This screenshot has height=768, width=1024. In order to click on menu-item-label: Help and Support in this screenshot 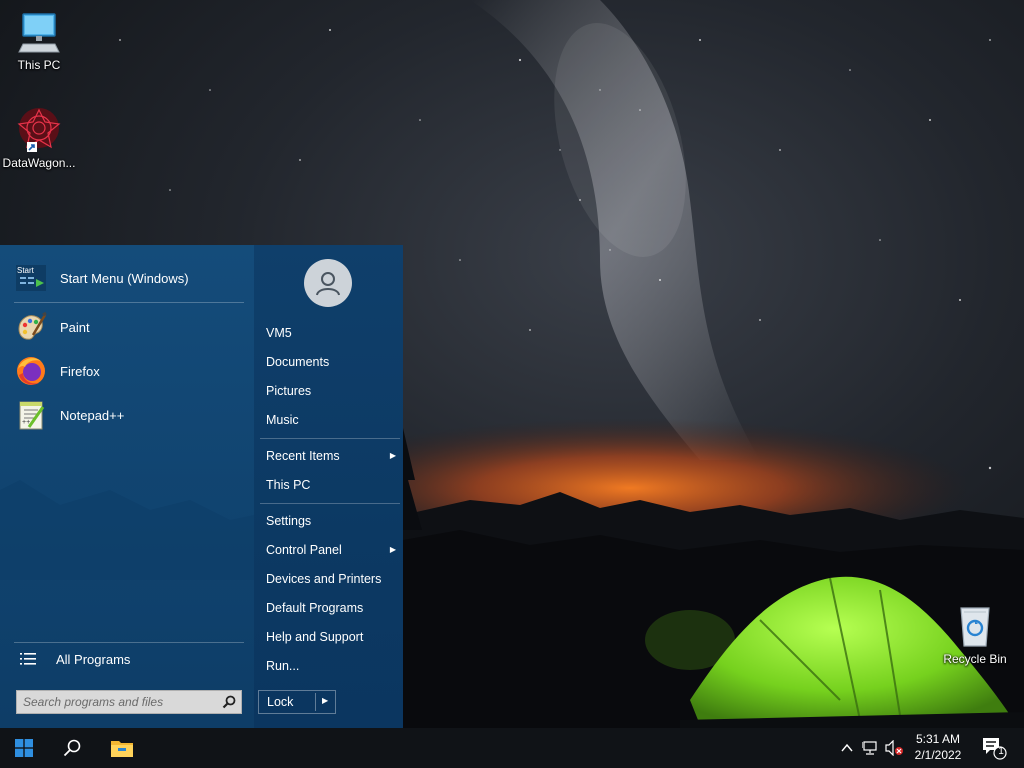, I will do `click(315, 637)`.